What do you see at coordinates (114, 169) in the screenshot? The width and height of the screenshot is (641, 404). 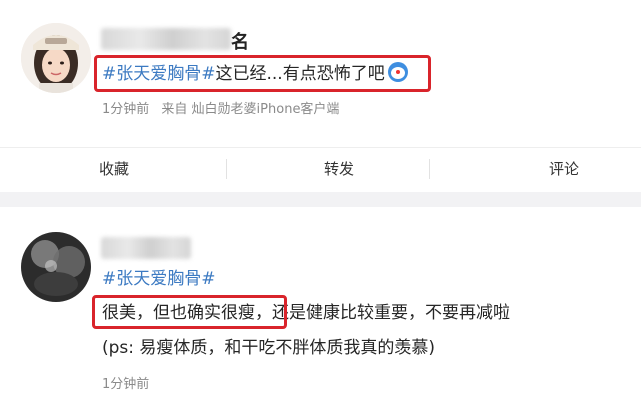 I see `favorite-button: 收藏` at bounding box center [114, 169].